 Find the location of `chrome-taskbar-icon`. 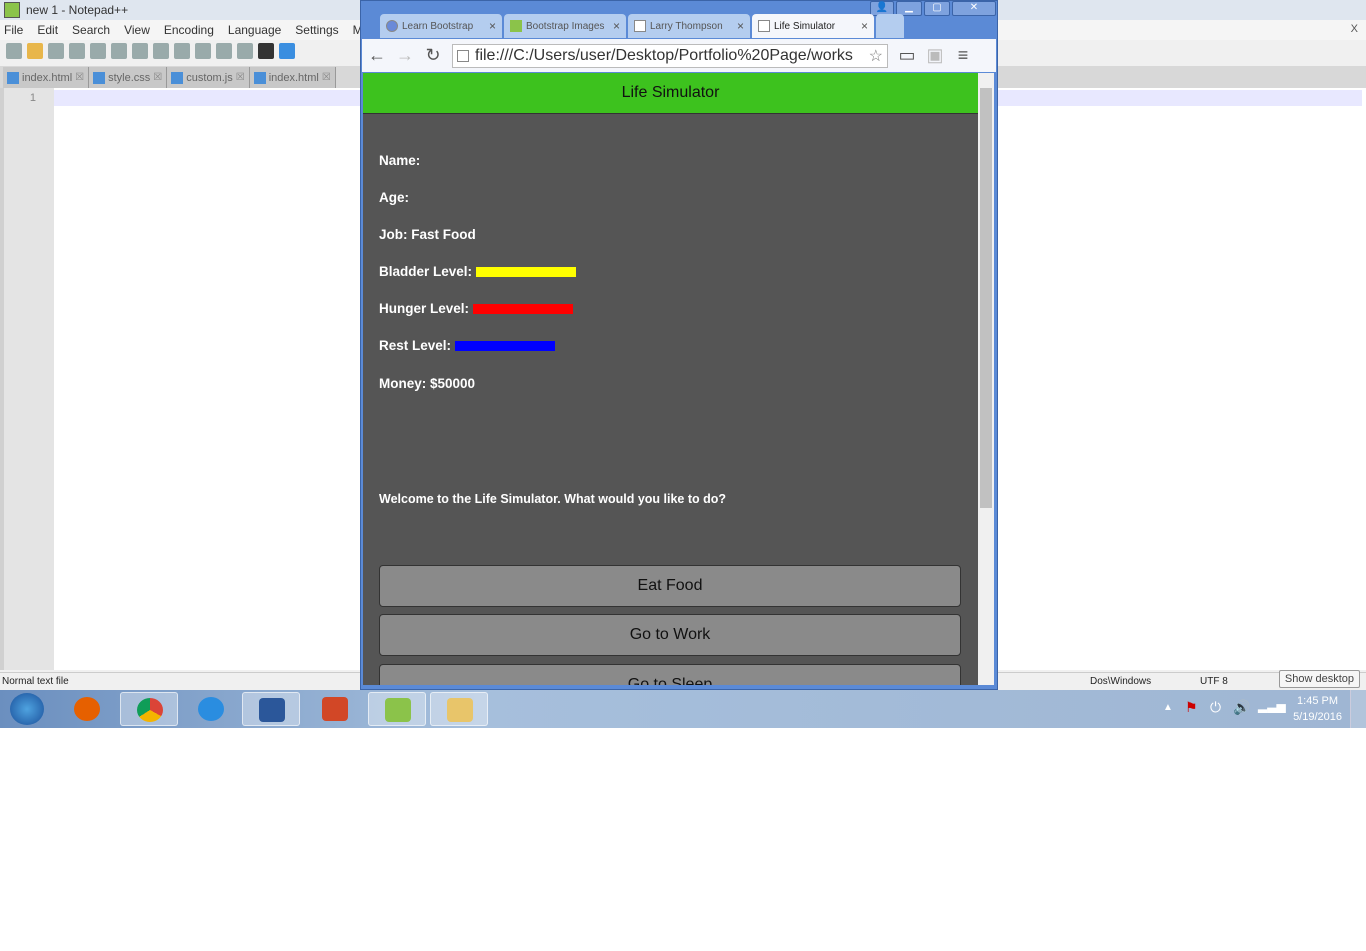

chrome-taskbar-icon is located at coordinates (149, 709).